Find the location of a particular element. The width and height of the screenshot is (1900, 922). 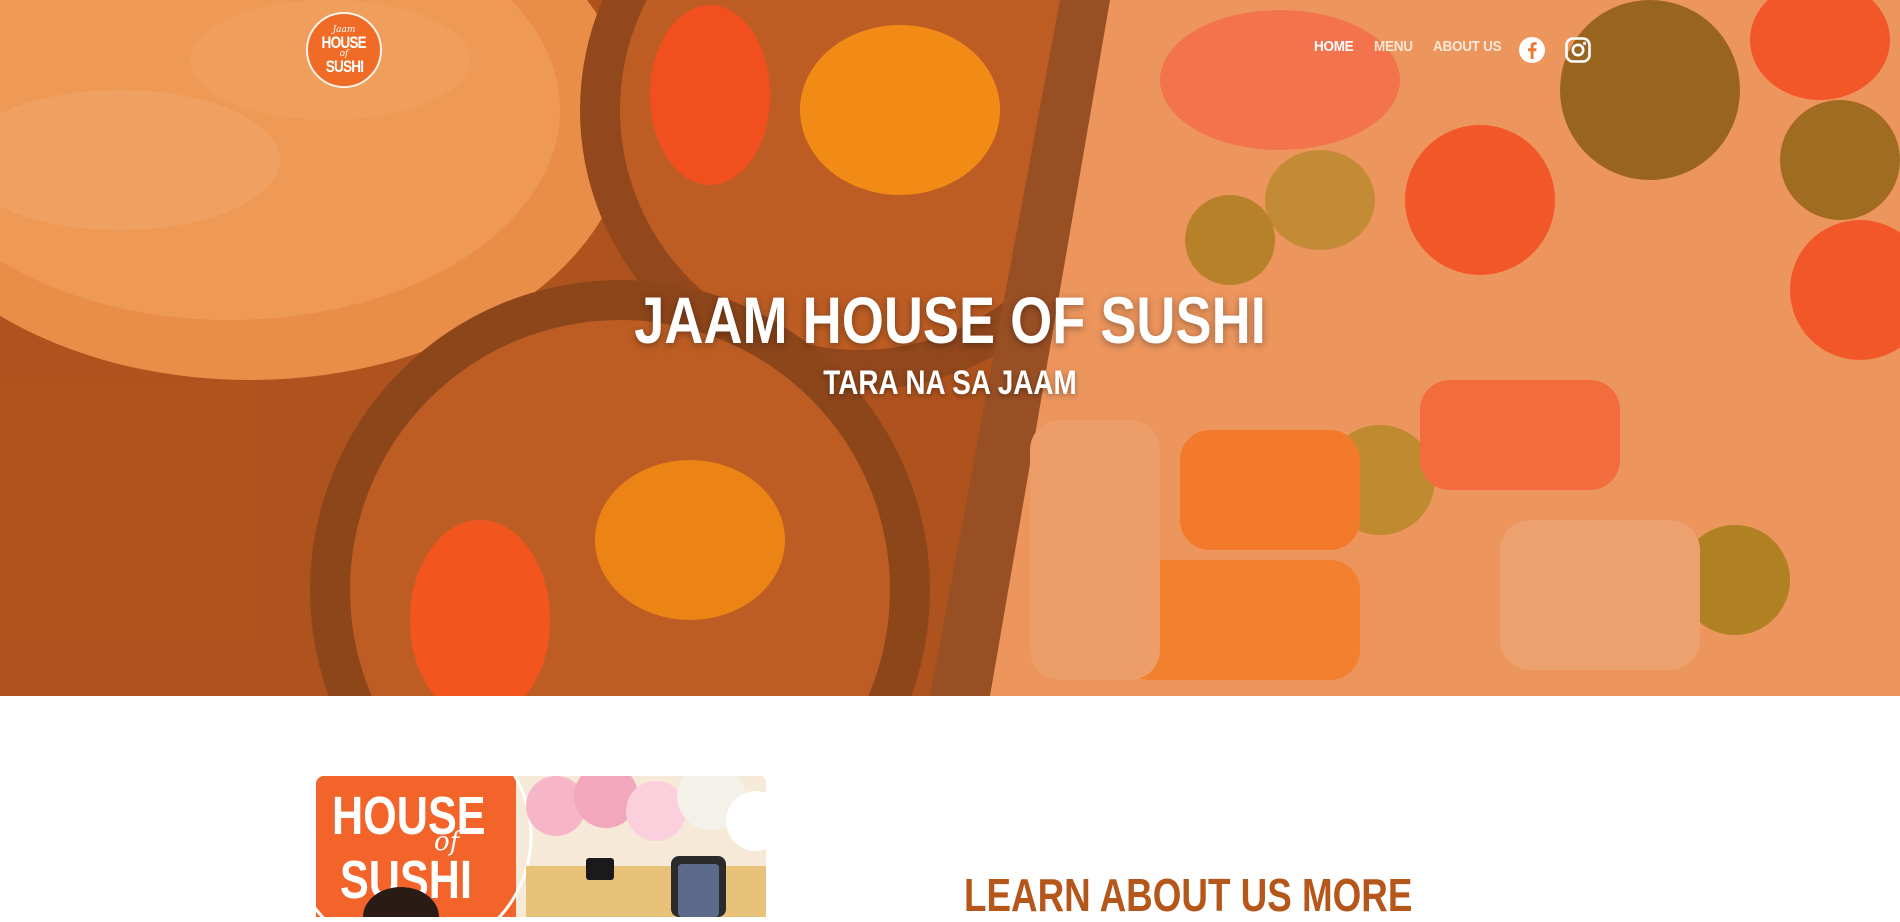

social-links is located at coordinates (1555, 50).